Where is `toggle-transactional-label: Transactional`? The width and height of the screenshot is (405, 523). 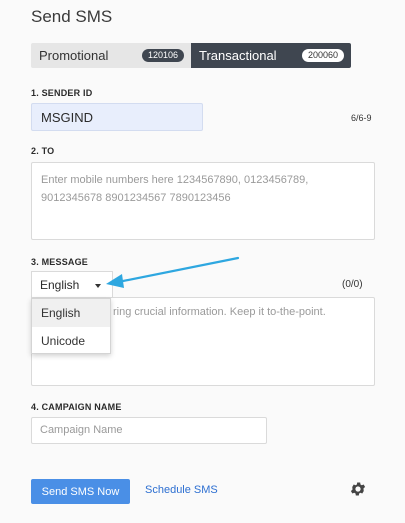
toggle-transactional-label: Transactional is located at coordinates (238, 55).